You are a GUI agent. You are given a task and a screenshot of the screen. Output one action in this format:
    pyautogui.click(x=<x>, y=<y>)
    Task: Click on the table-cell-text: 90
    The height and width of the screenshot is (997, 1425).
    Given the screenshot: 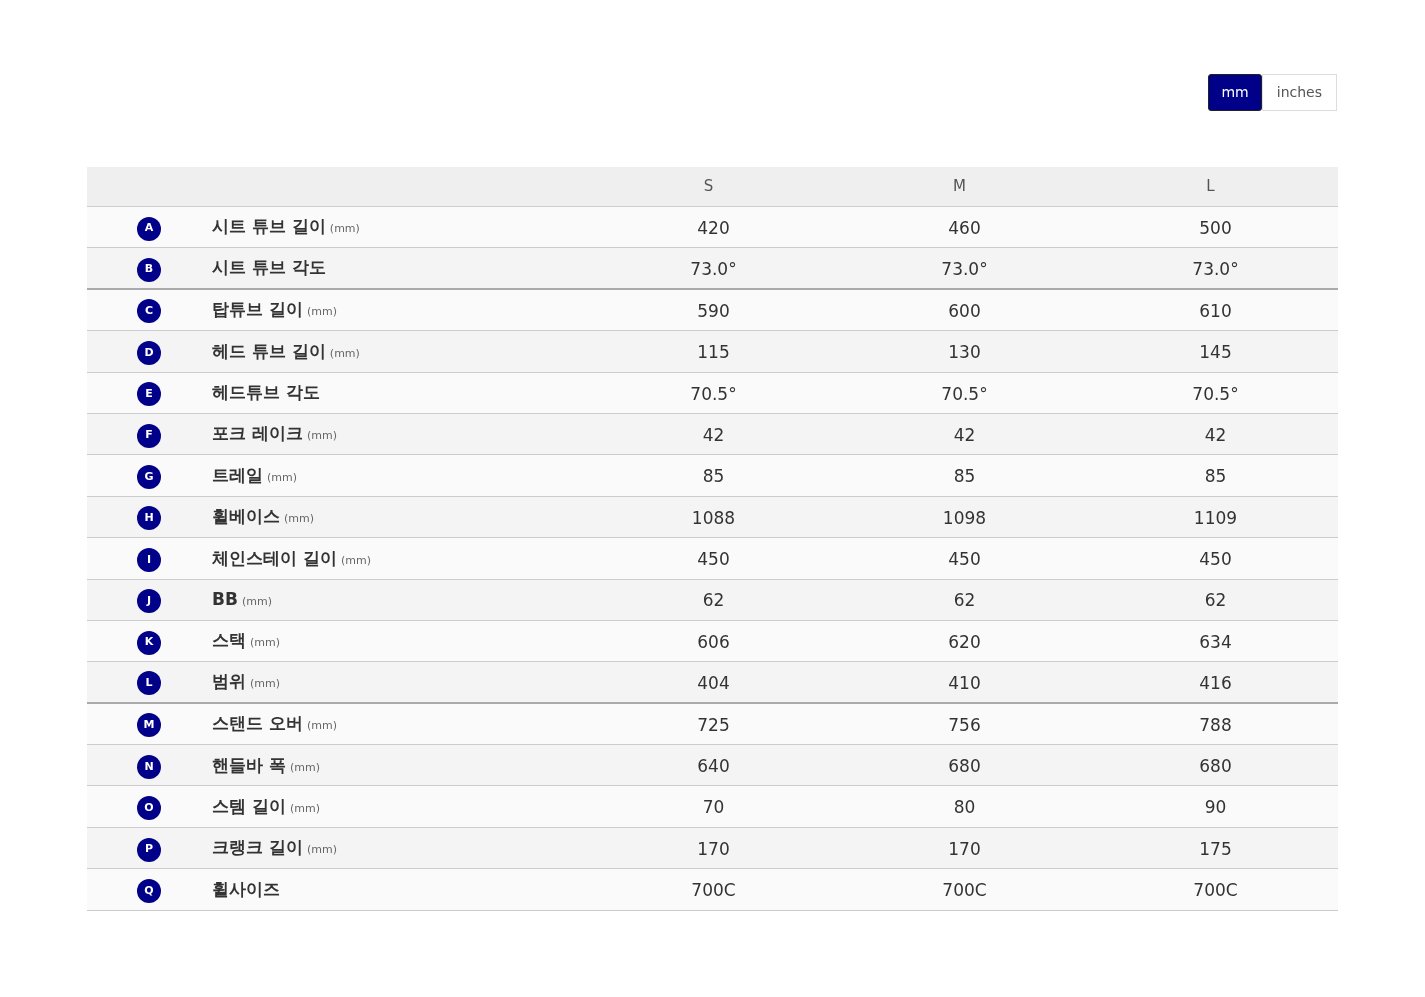 What is the action you would take?
    pyautogui.click(x=1215, y=808)
    